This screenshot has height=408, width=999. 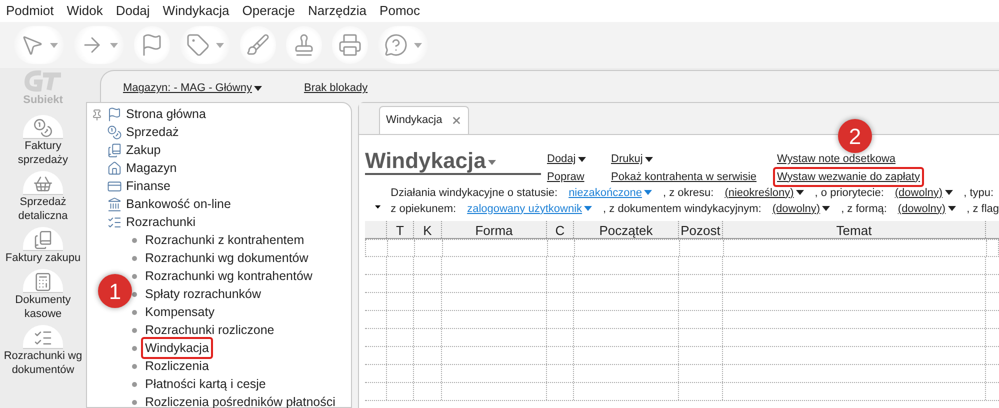 What do you see at coordinates (179, 312) in the screenshot?
I see `tree-item: Kompensaty` at bounding box center [179, 312].